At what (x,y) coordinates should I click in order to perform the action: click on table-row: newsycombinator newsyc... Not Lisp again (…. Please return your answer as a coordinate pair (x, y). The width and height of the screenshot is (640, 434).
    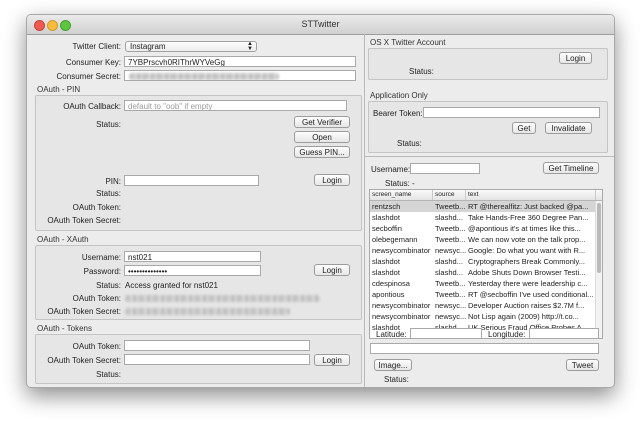
    Looking at the image, I should click on (483, 316).